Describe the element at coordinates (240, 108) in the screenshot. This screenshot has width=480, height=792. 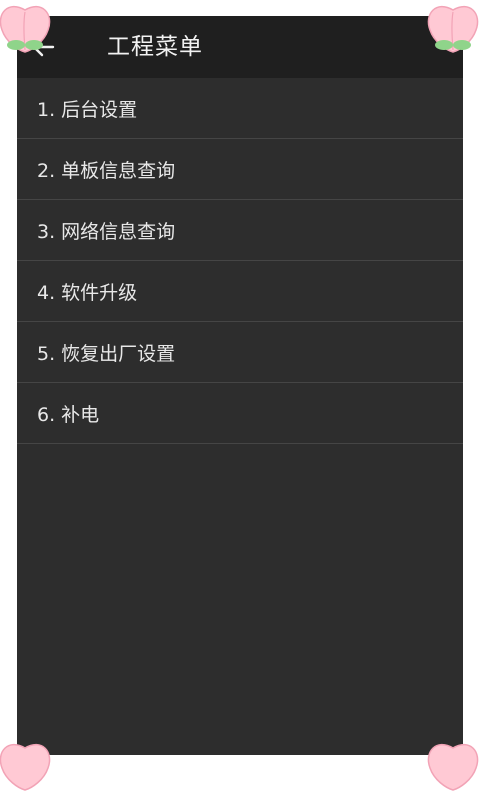
I see `menu-item-backend-settings: 1. 后台设置` at that location.